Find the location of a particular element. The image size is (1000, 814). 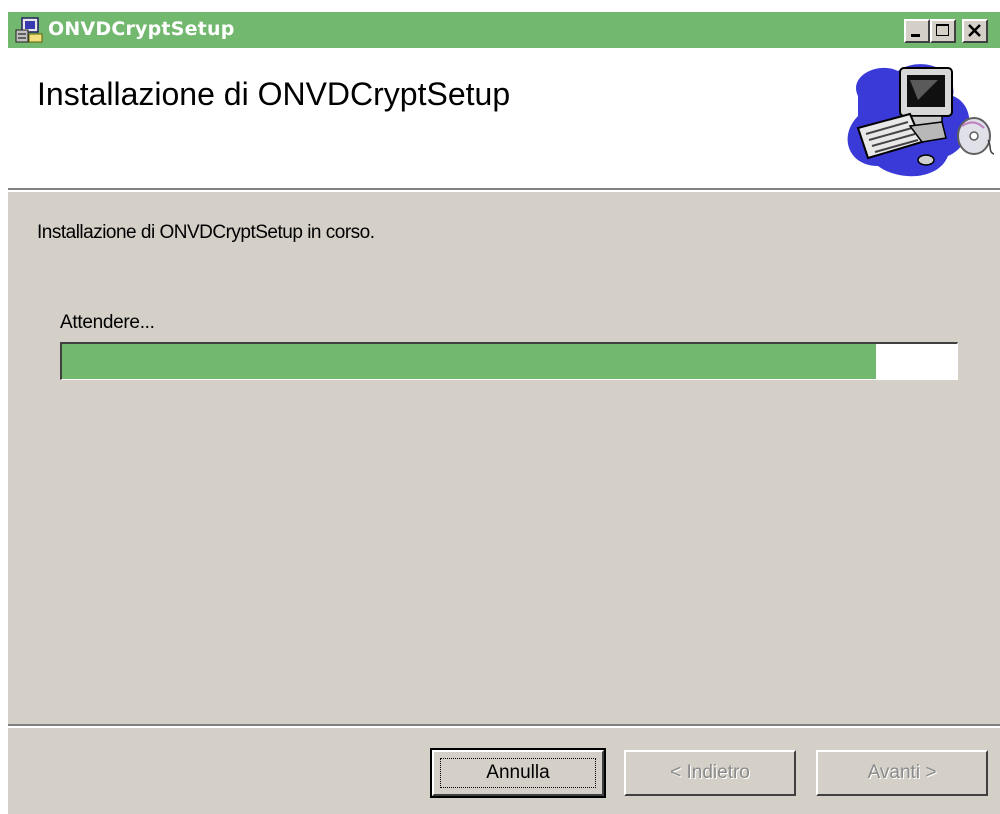

next-button-label: Avanti > is located at coordinates (902, 772).